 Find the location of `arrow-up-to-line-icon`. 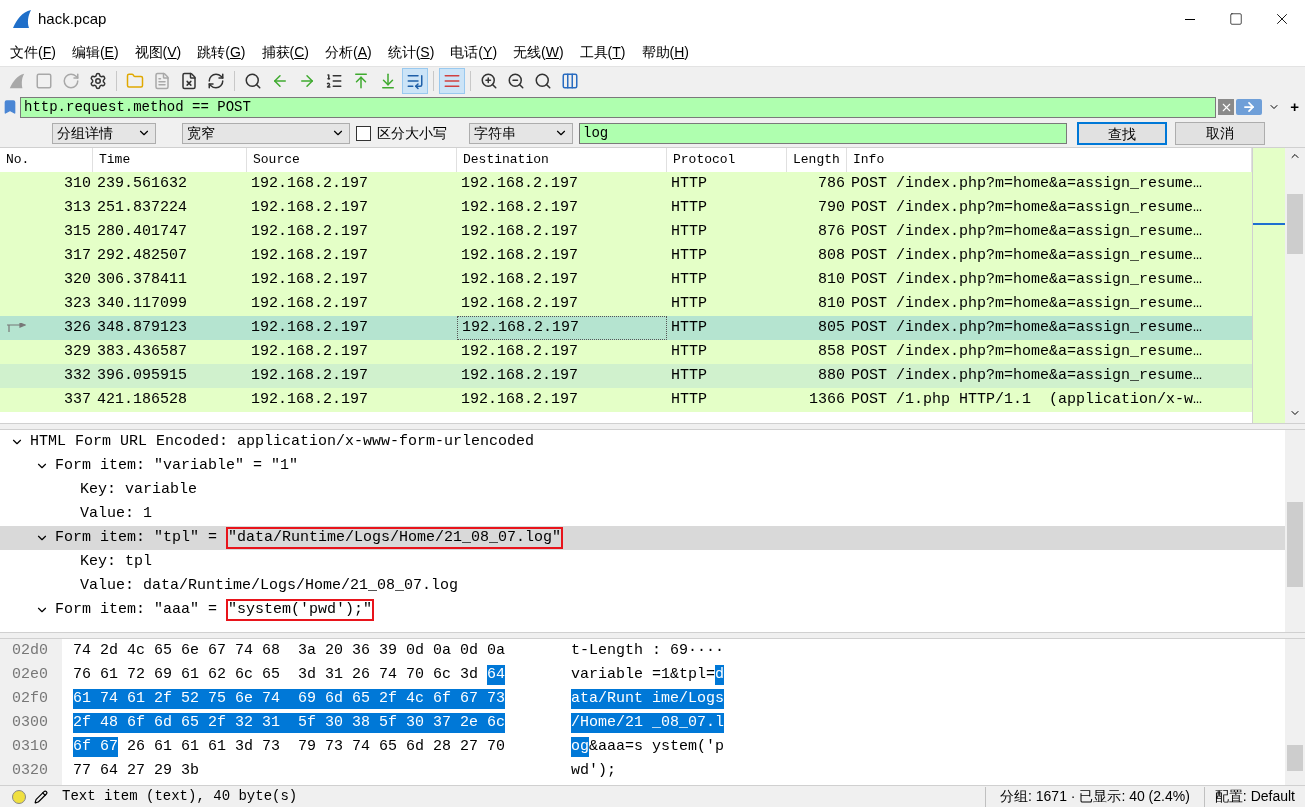

arrow-up-to-line-icon is located at coordinates (361, 81).